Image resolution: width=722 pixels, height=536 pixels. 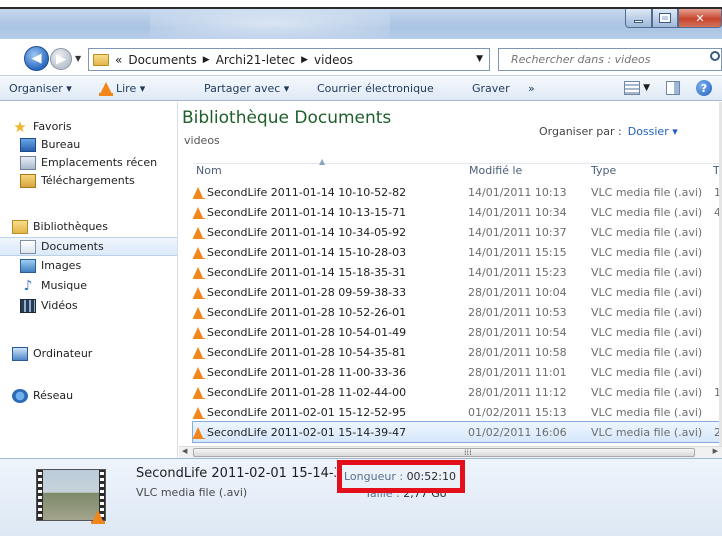 I want to click on play-menu: Lire ▾, so click(x=122, y=89).